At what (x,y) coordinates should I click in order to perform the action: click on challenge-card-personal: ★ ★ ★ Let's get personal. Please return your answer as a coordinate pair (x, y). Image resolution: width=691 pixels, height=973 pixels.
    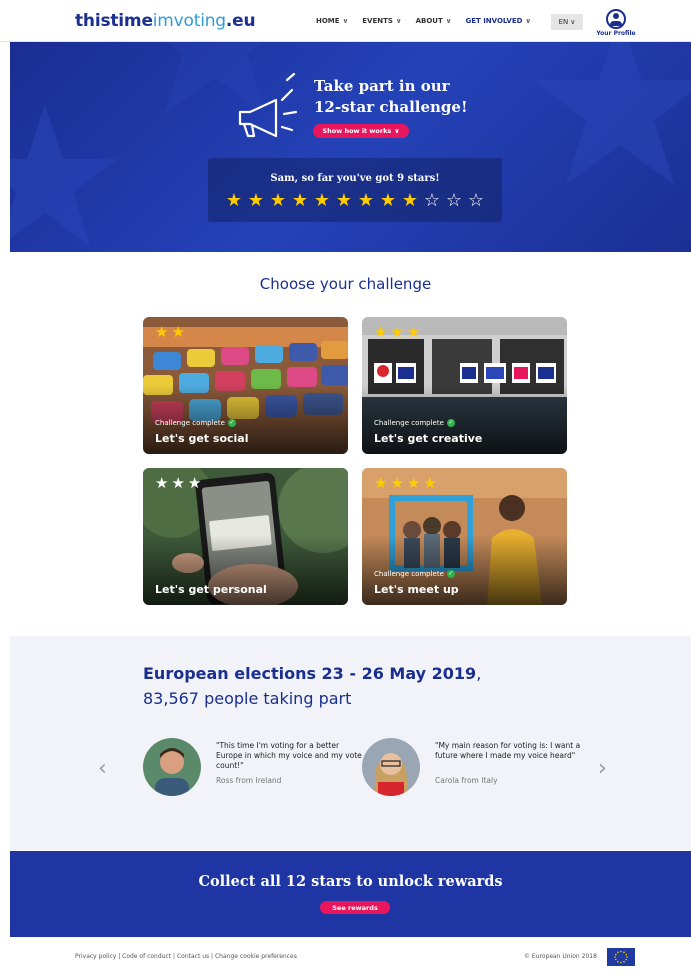
    Looking at the image, I should click on (245, 536).